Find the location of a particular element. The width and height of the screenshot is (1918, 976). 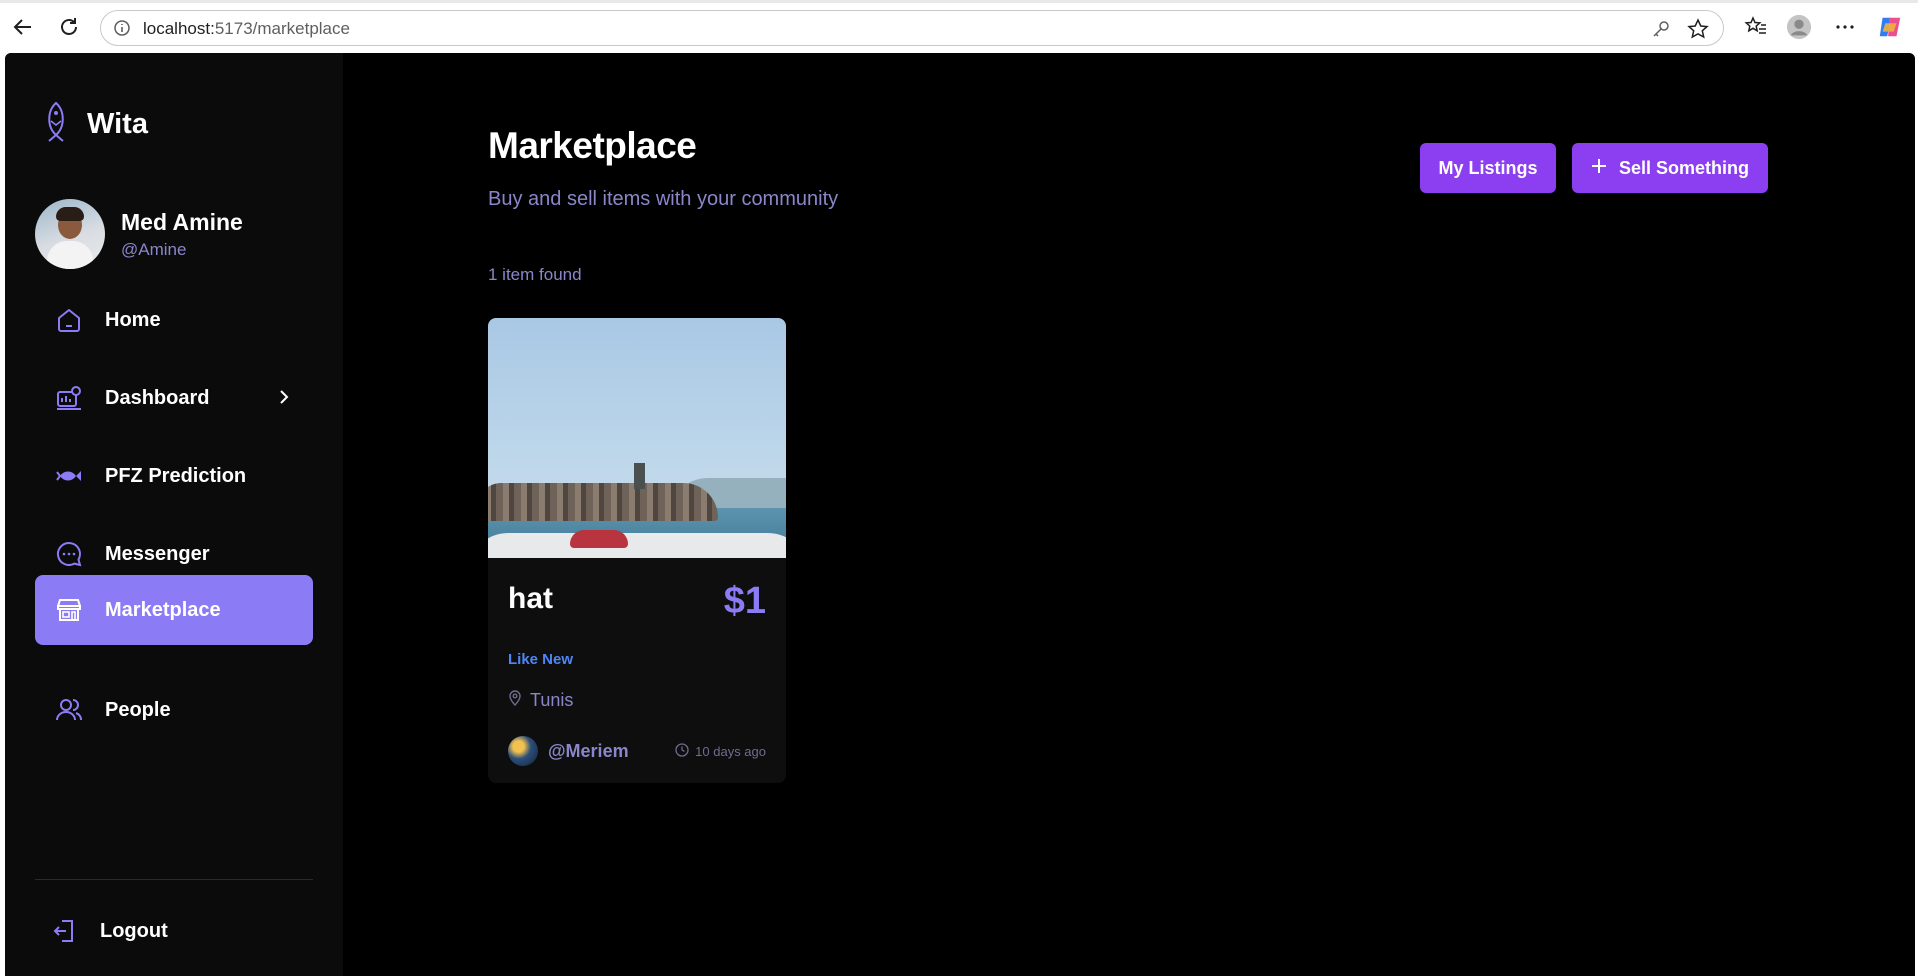

people-icon is located at coordinates (69, 710).